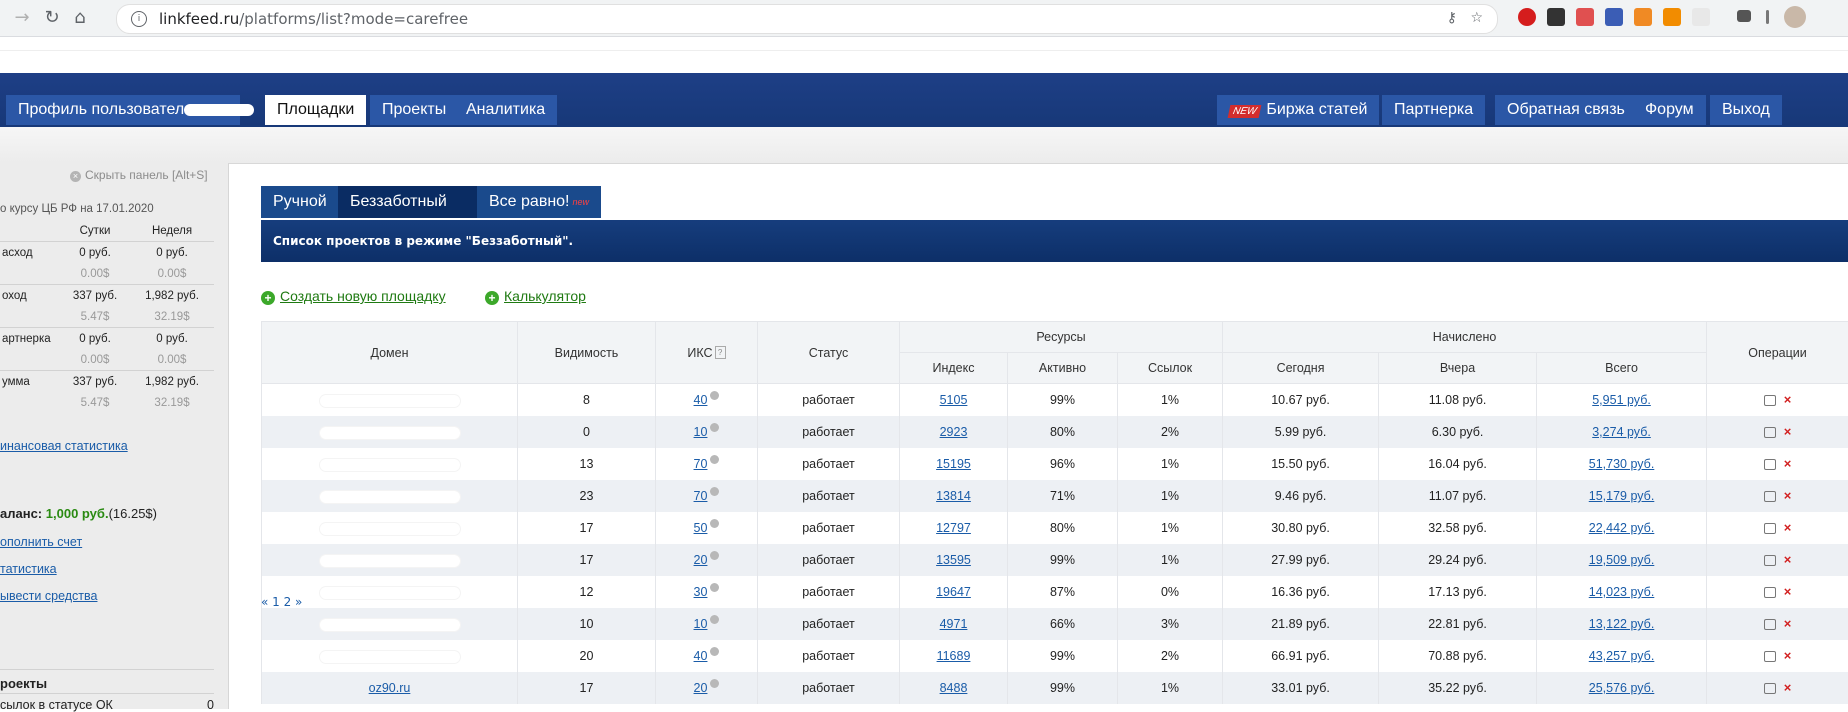  What do you see at coordinates (410, 202) in the screenshot?
I see `tab-carefree: Беззаботный` at bounding box center [410, 202].